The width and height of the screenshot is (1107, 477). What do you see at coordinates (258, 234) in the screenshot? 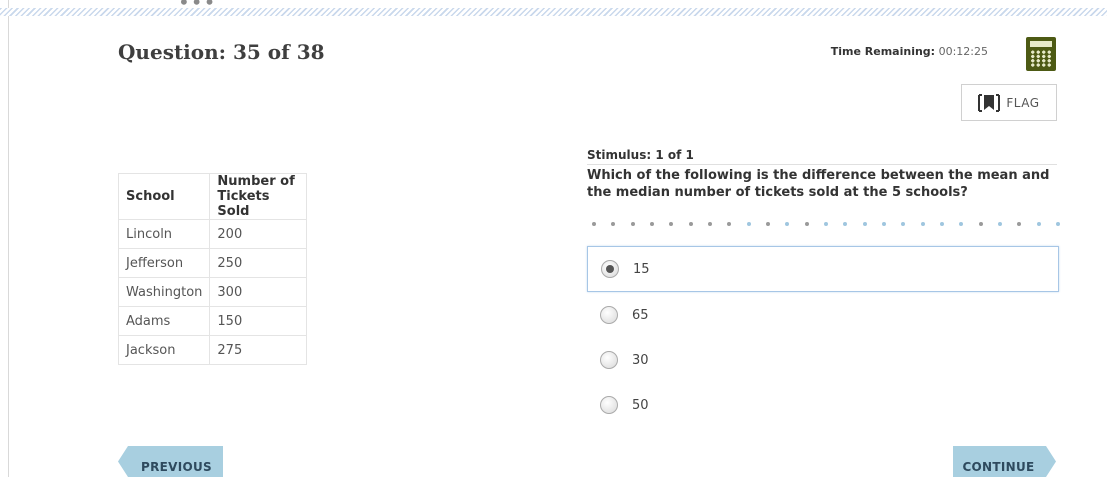
I see `tickets-cell: 200` at bounding box center [258, 234].